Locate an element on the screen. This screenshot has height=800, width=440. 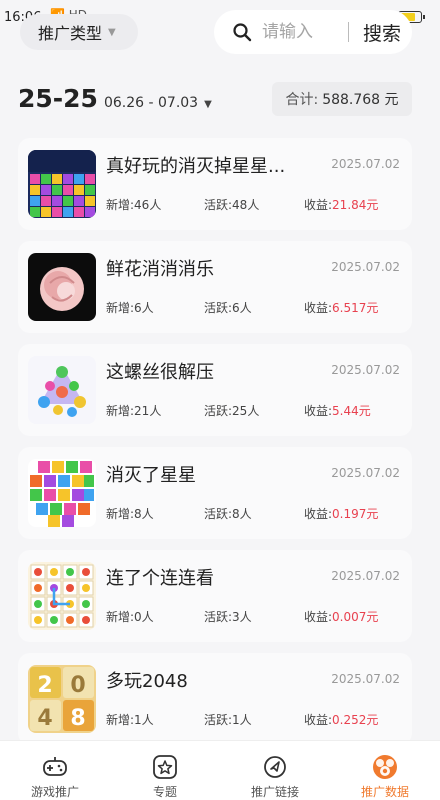
svg-text: 0 is located at coordinates (77, 685).